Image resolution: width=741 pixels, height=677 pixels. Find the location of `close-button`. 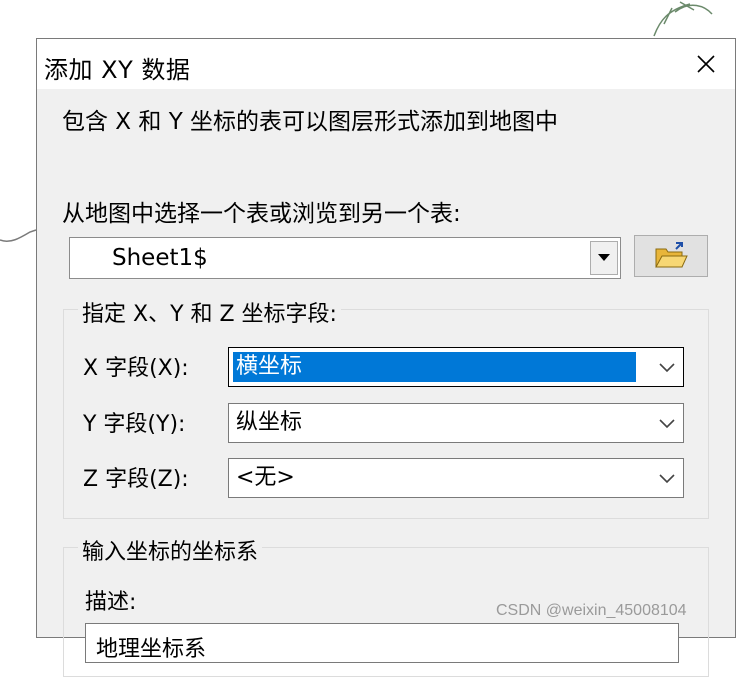

close-button is located at coordinates (706, 64).